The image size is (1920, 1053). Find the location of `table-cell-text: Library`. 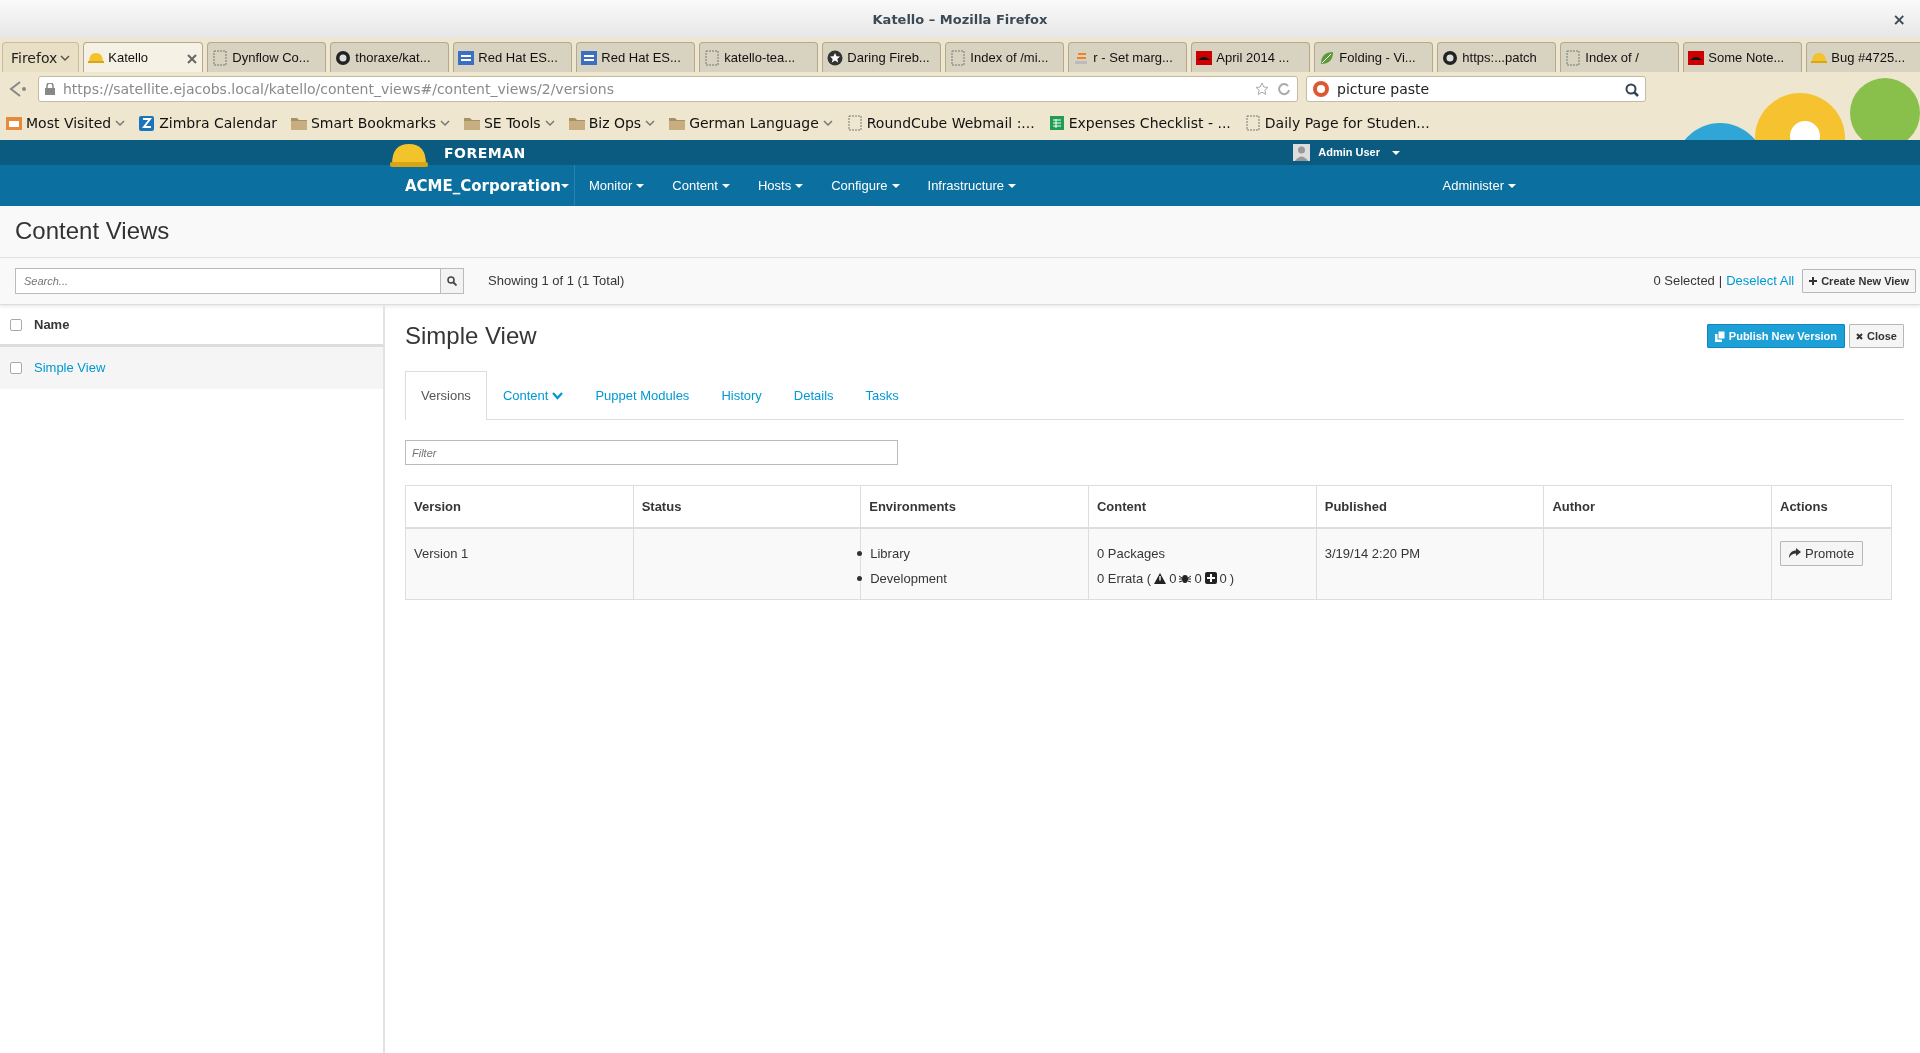

table-cell-text: Library is located at coordinates (890, 553).